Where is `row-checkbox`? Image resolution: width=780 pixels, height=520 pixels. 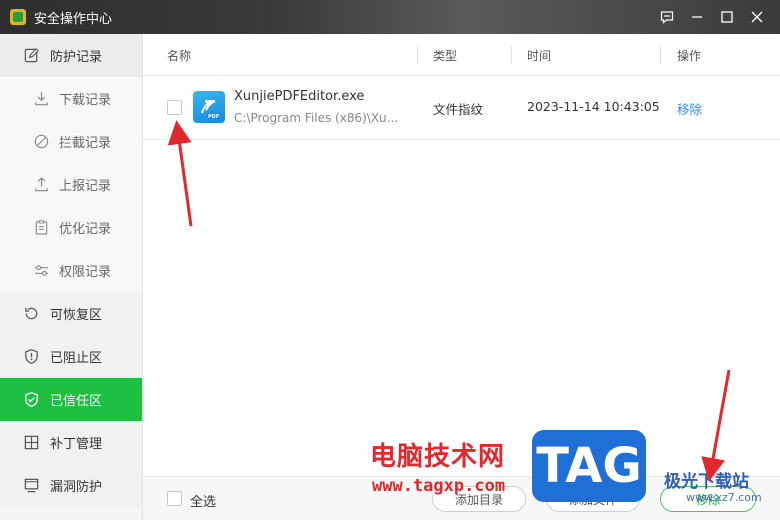 row-checkbox is located at coordinates (174, 107).